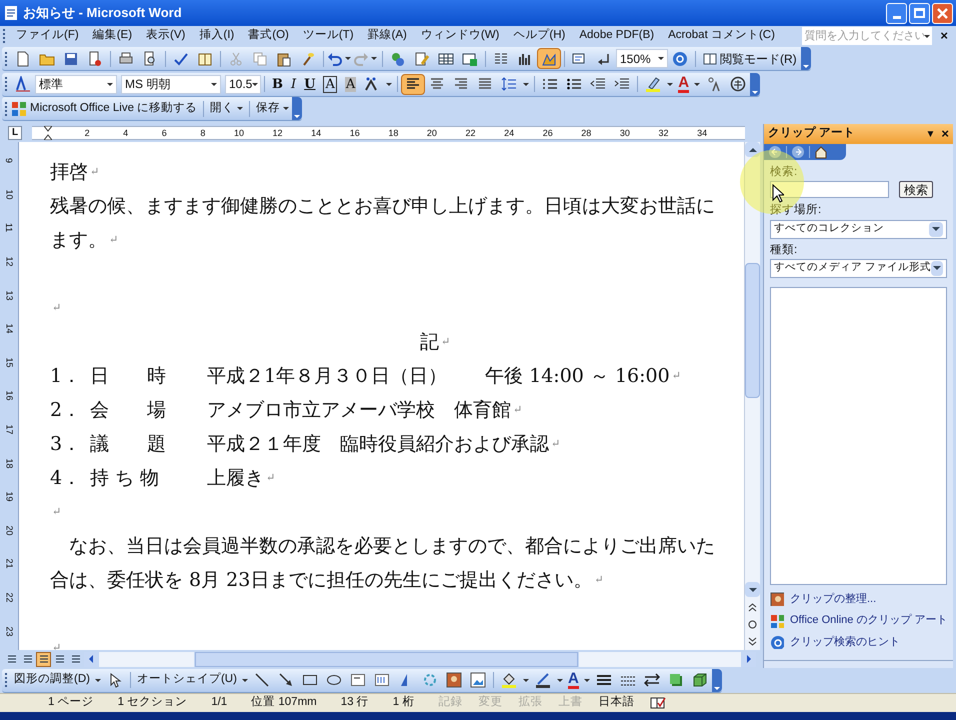 The width and height of the screenshot is (956, 720). Describe the element at coordinates (284, 58) in the screenshot. I see `paste-icon` at that location.